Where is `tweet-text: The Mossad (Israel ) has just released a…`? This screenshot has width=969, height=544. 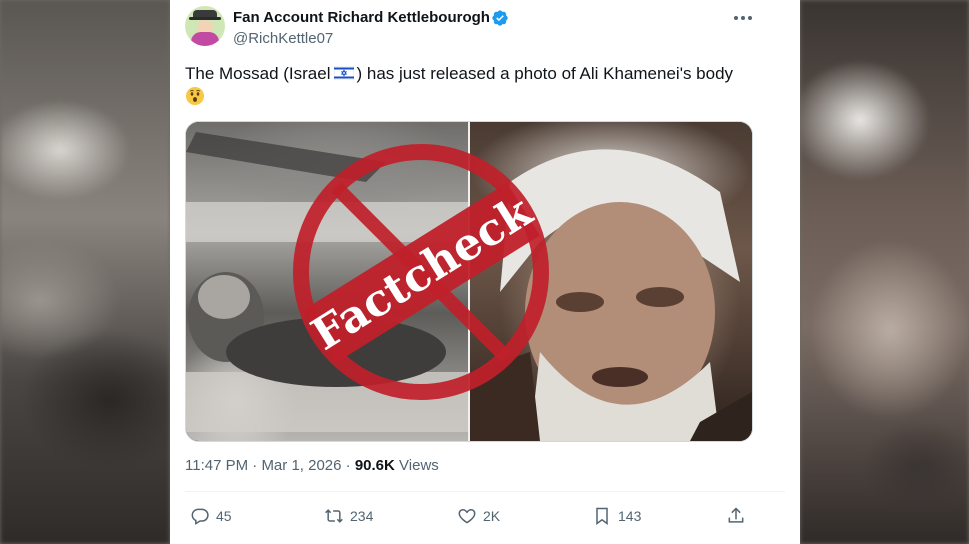
tweet-text: The Mossad (Israel ) has just released a… is located at coordinates (480, 86).